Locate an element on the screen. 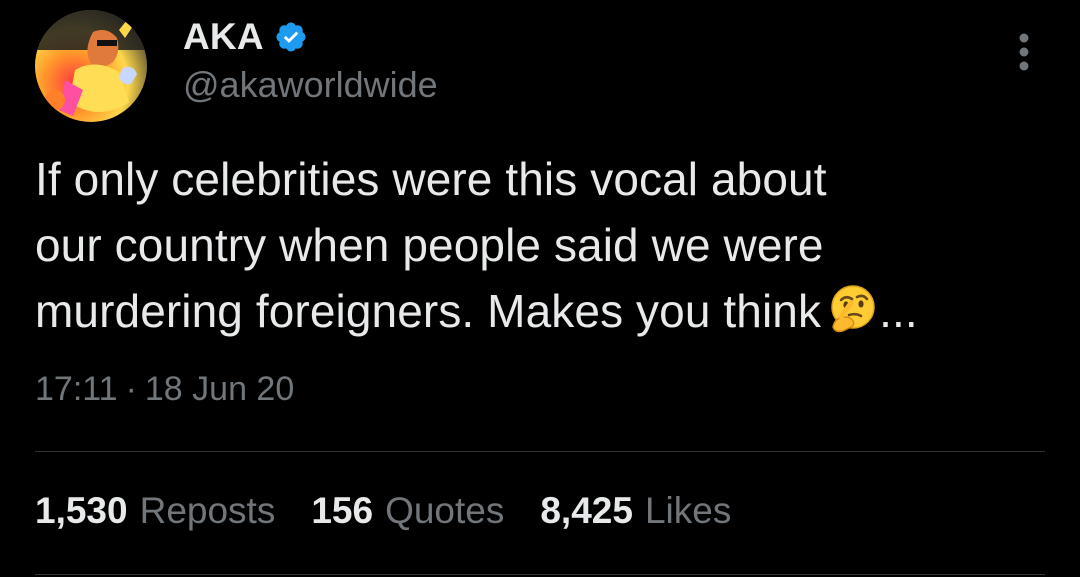  timestamp-row: 17:11 · 18 Jun 20 is located at coordinates (164, 389).